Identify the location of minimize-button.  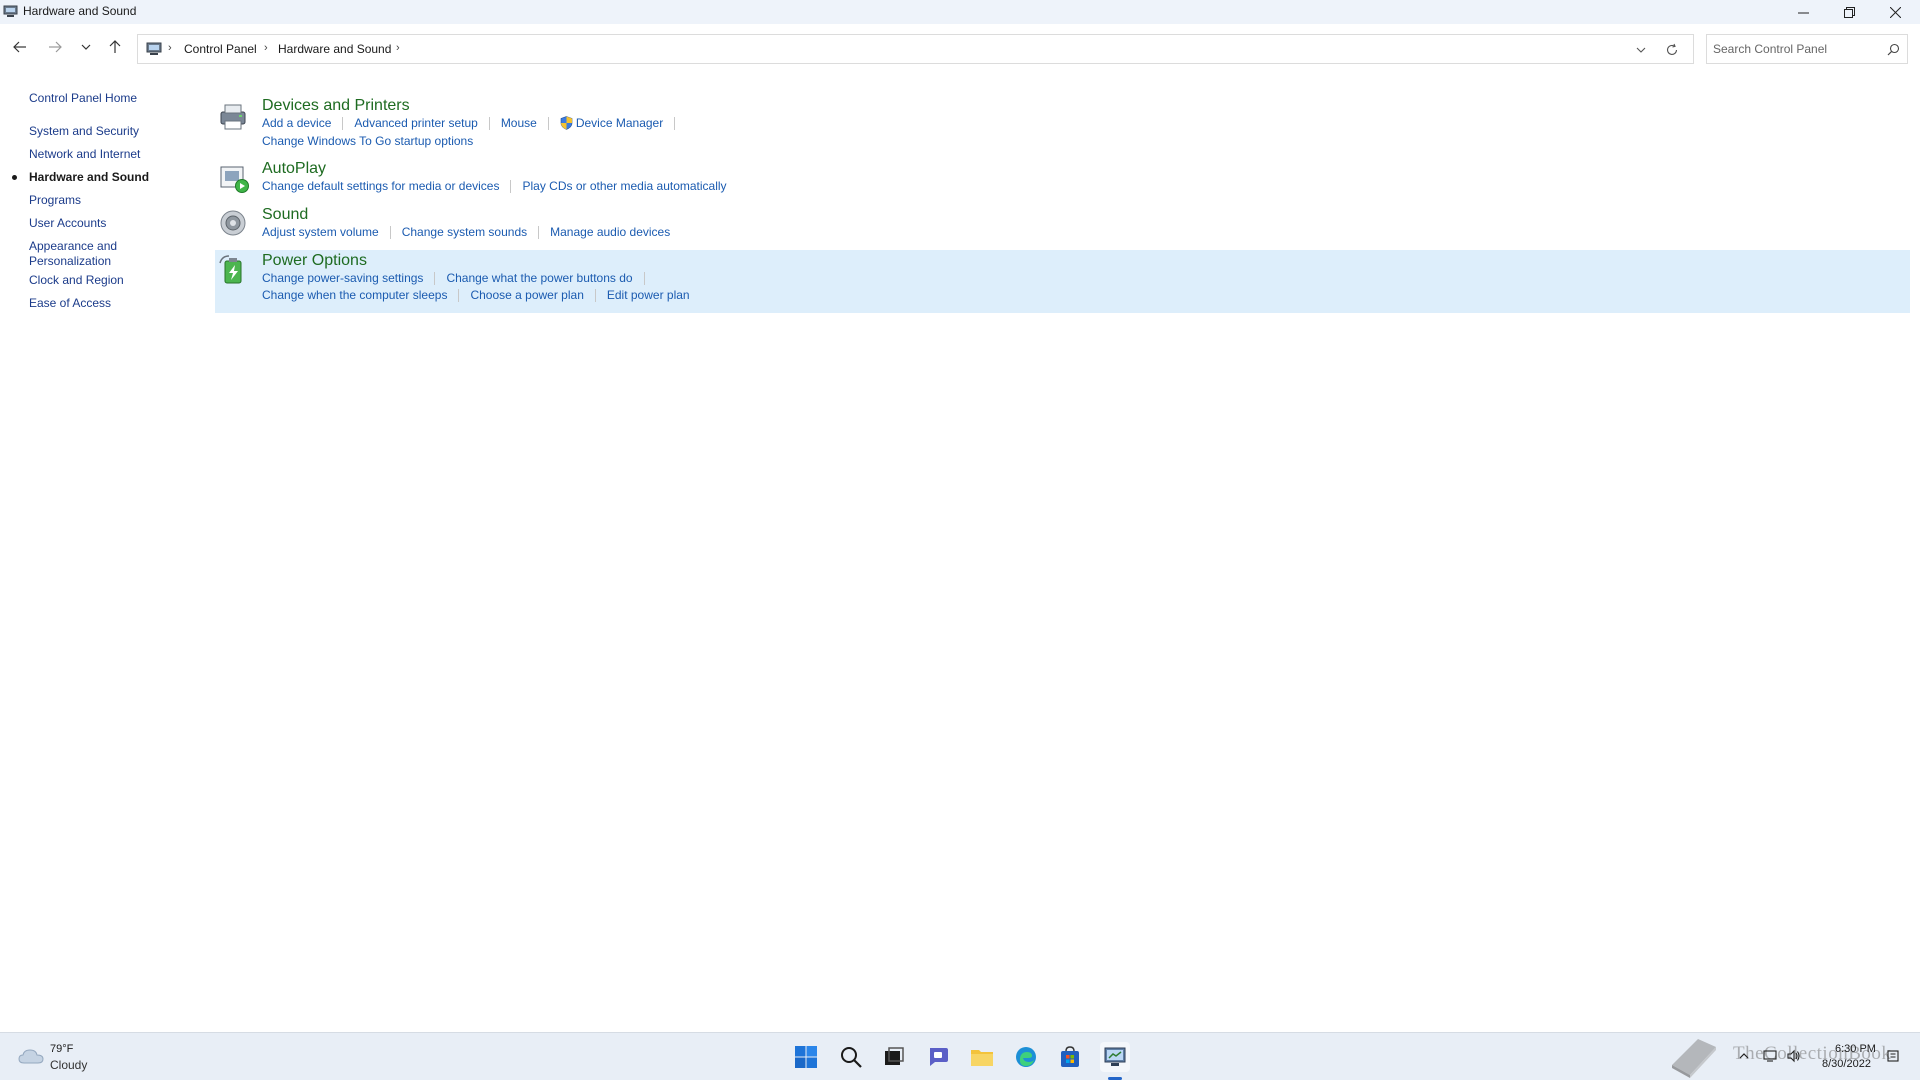
(1803, 12).